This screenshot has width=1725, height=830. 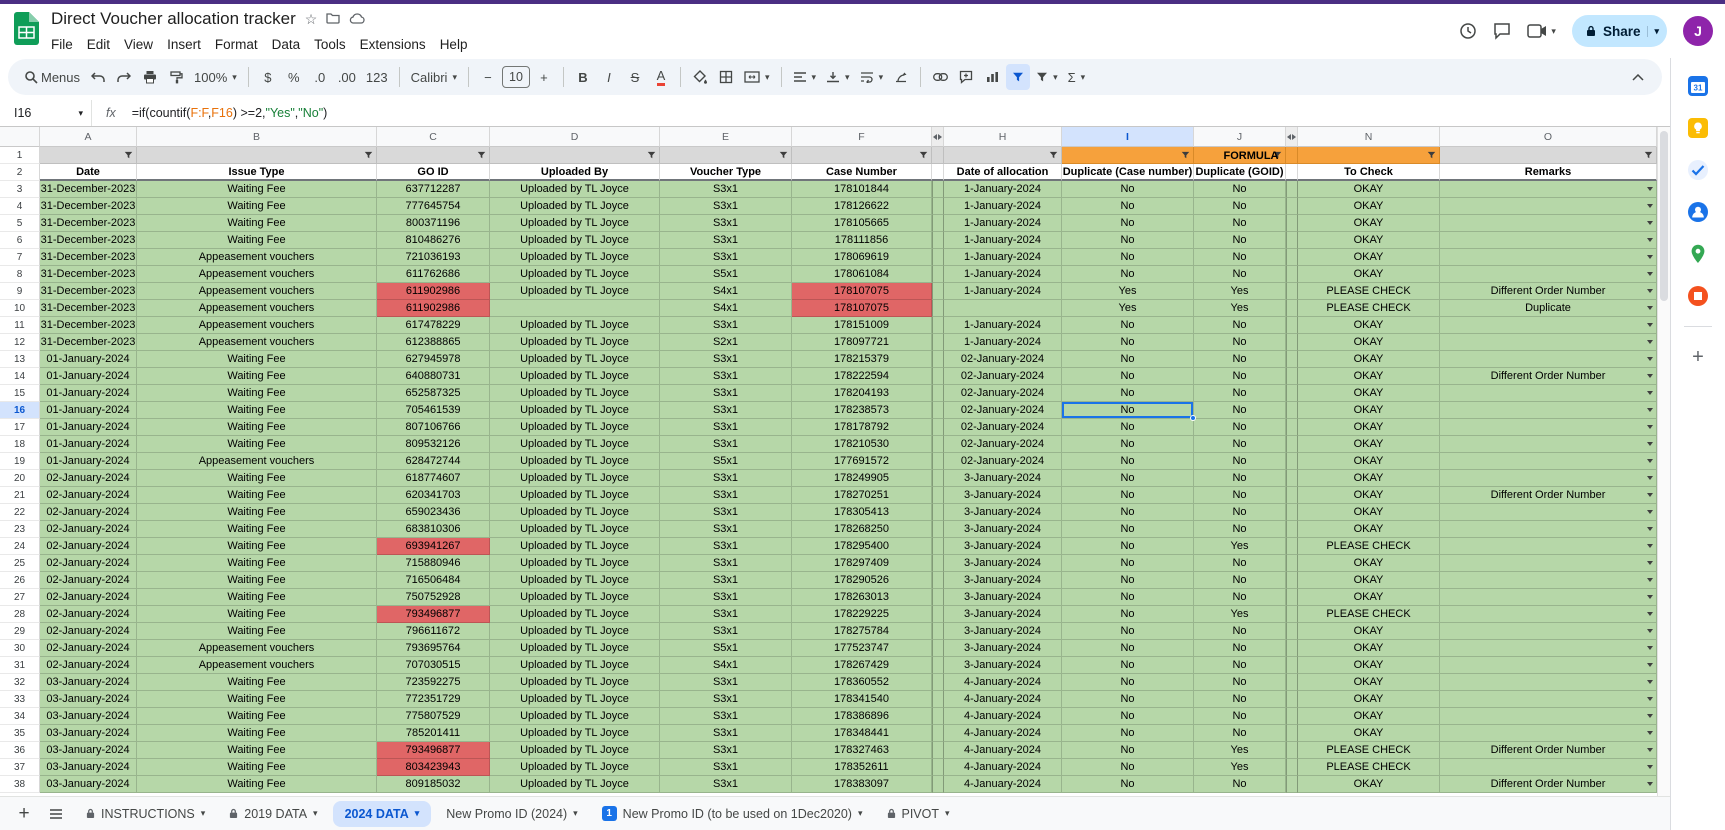 I want to click on cell-O1, so click(x=1548, y=155).